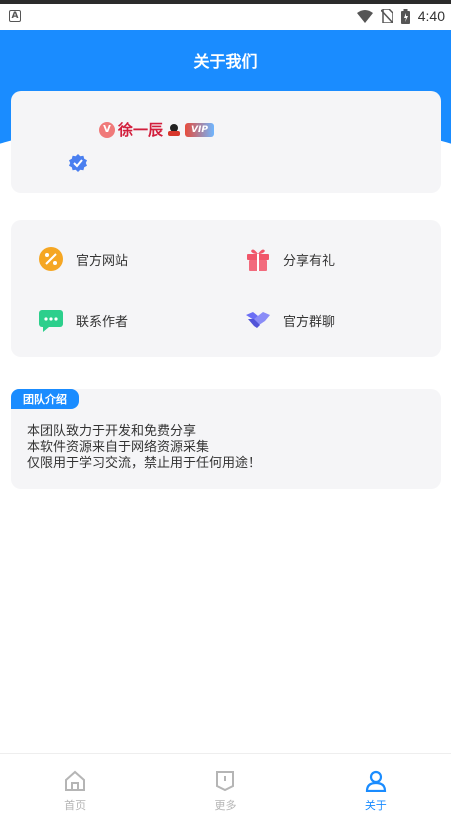 The height and width of the screenshot is (823, 451). I want to click on nav-about: 关于, so click(376, 788).